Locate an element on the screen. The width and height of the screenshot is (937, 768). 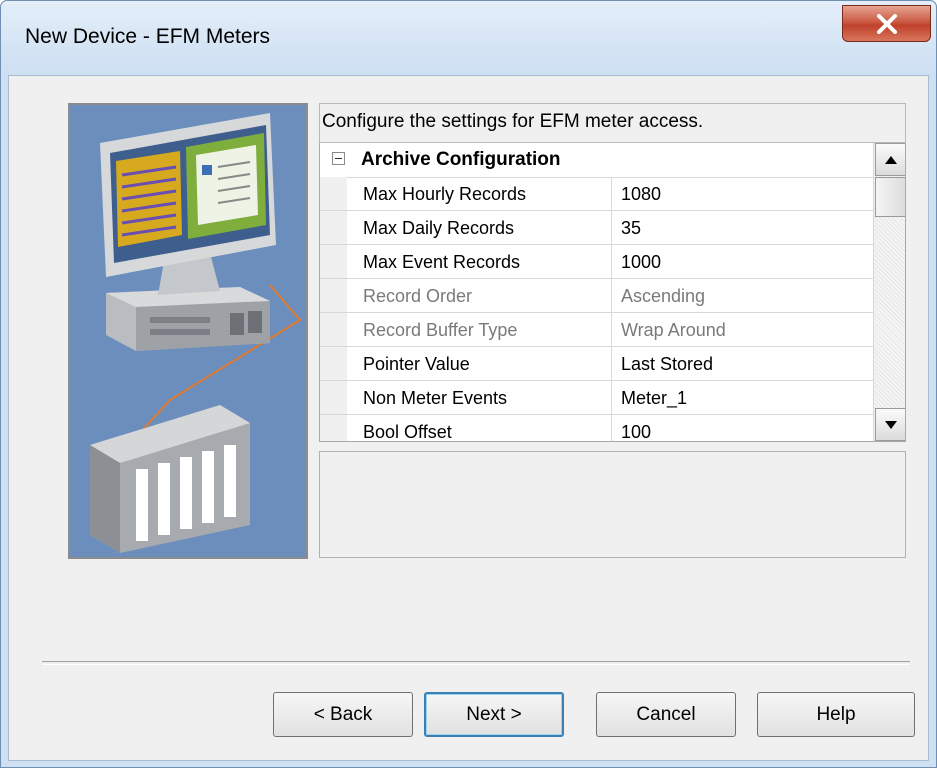
property-name: Max Hourly Records is located at coordinates (479, 193).